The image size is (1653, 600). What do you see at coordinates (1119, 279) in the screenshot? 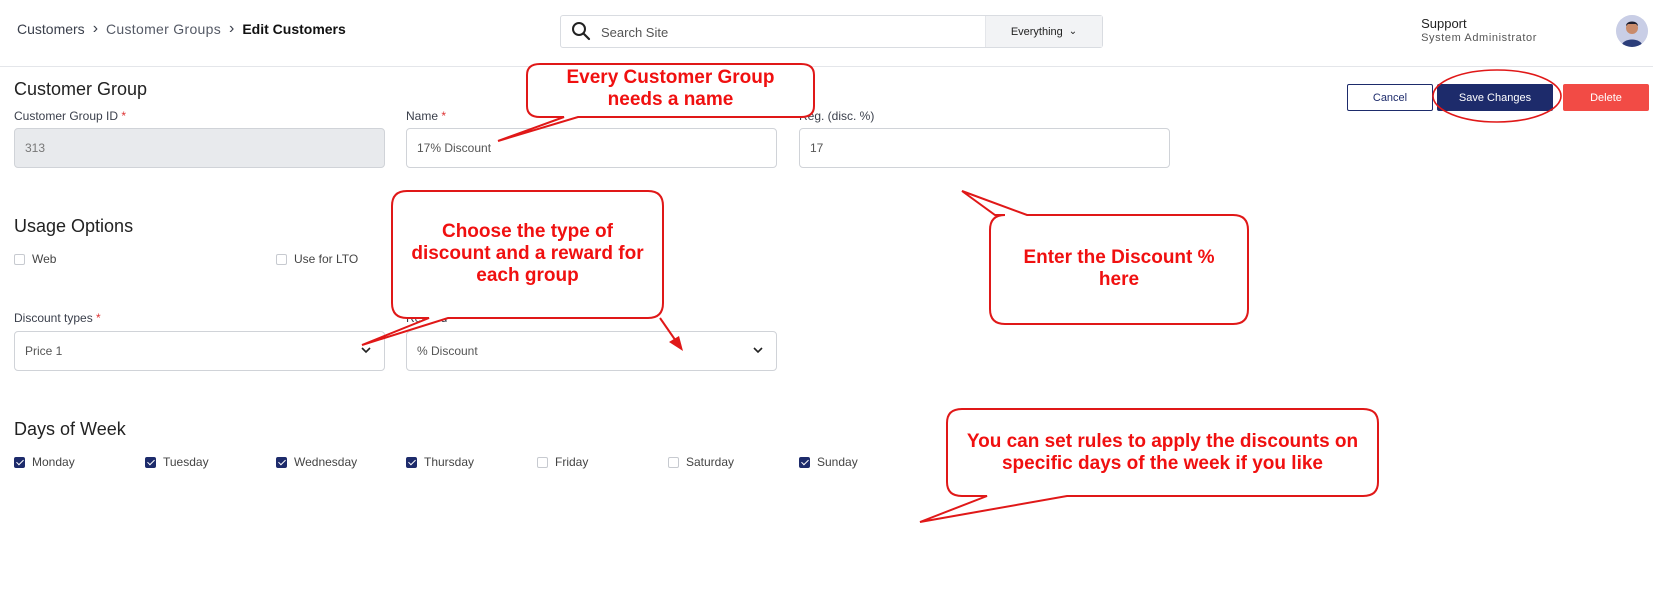
I see `callout-line: here` at bounding box center [1119, 279].